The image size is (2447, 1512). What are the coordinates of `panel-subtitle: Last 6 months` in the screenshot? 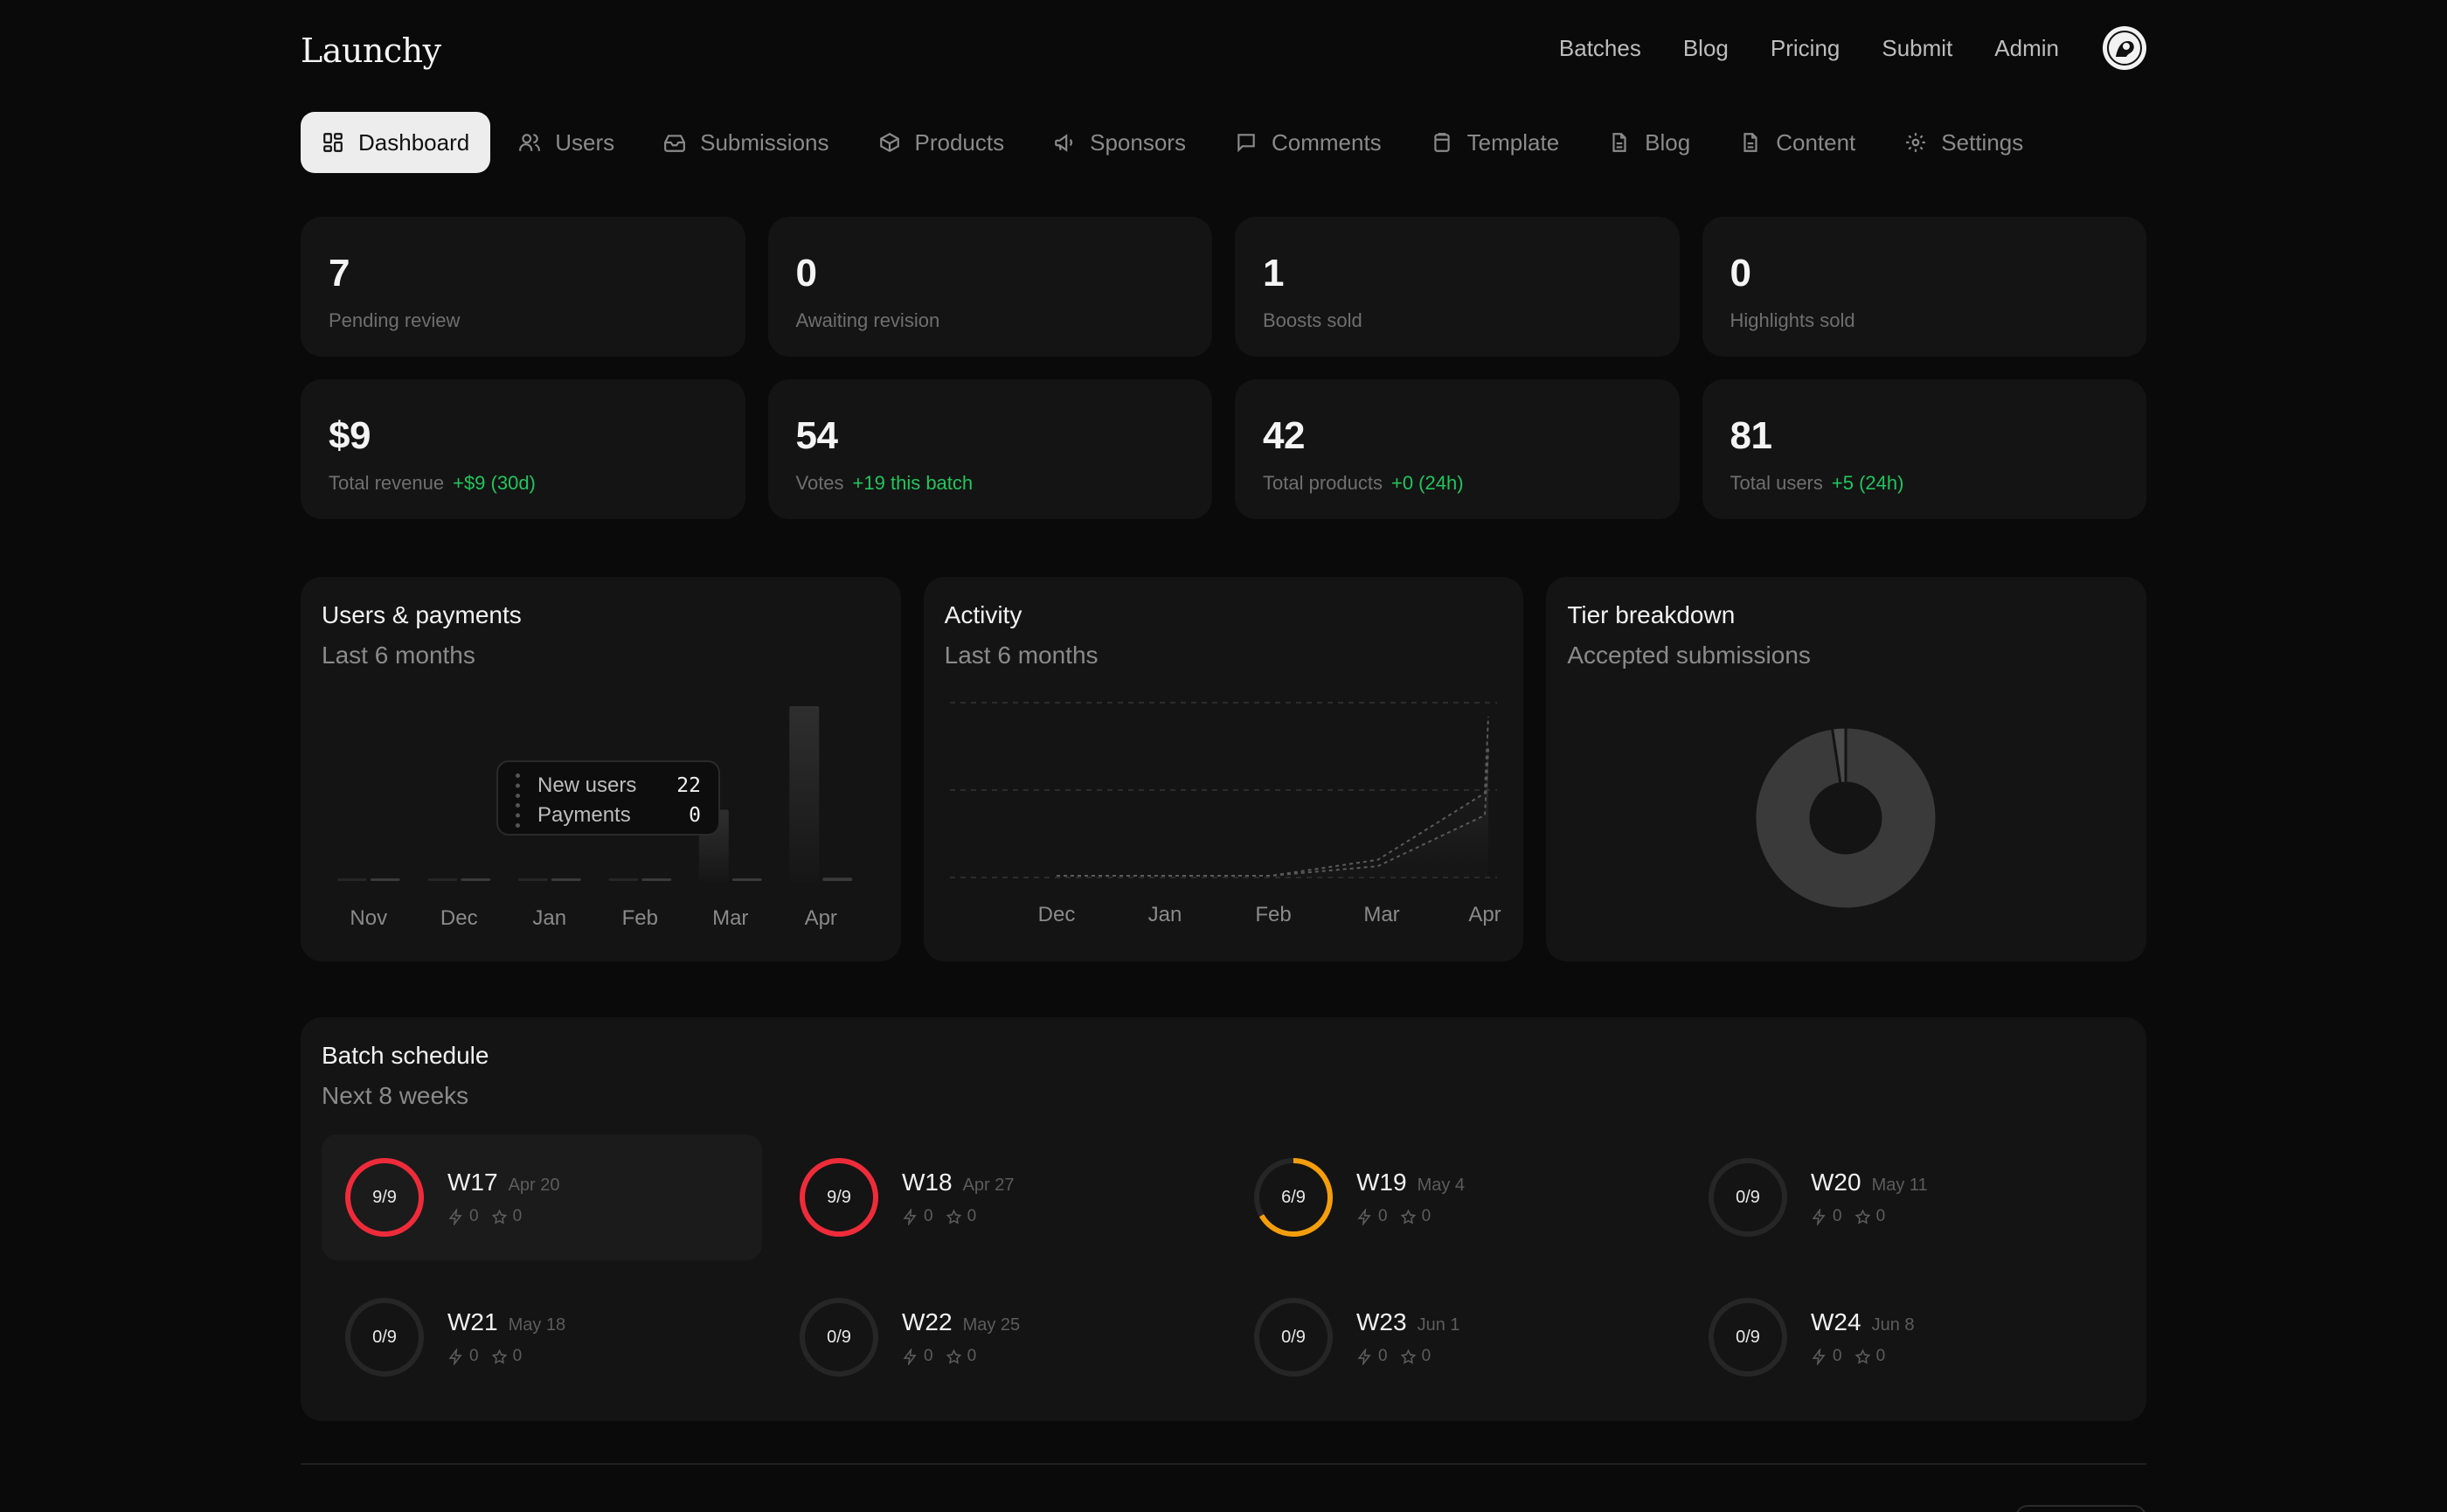 It's located at (398, 655).